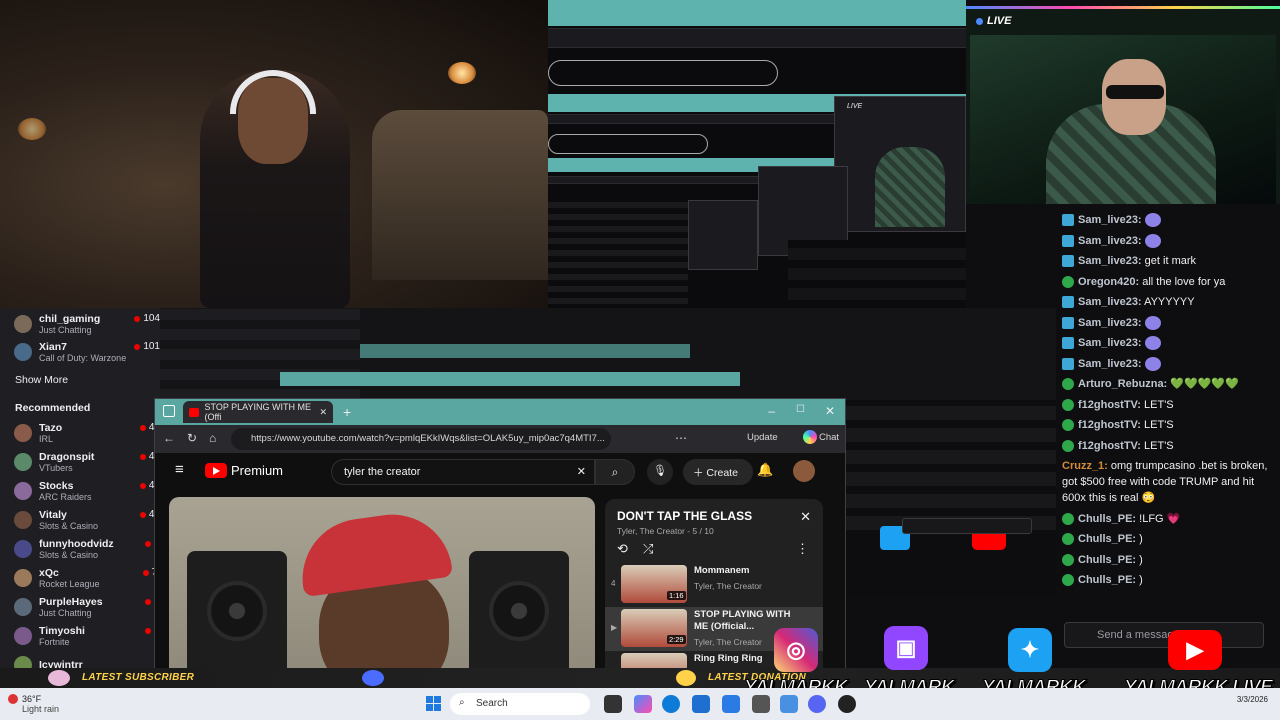 This screenshot has width=1280, height=720. What do you see at coordinates (681, 438) in the screenshot?
I see `extensions-icon: ⋯` at bounding box center [681, 438].